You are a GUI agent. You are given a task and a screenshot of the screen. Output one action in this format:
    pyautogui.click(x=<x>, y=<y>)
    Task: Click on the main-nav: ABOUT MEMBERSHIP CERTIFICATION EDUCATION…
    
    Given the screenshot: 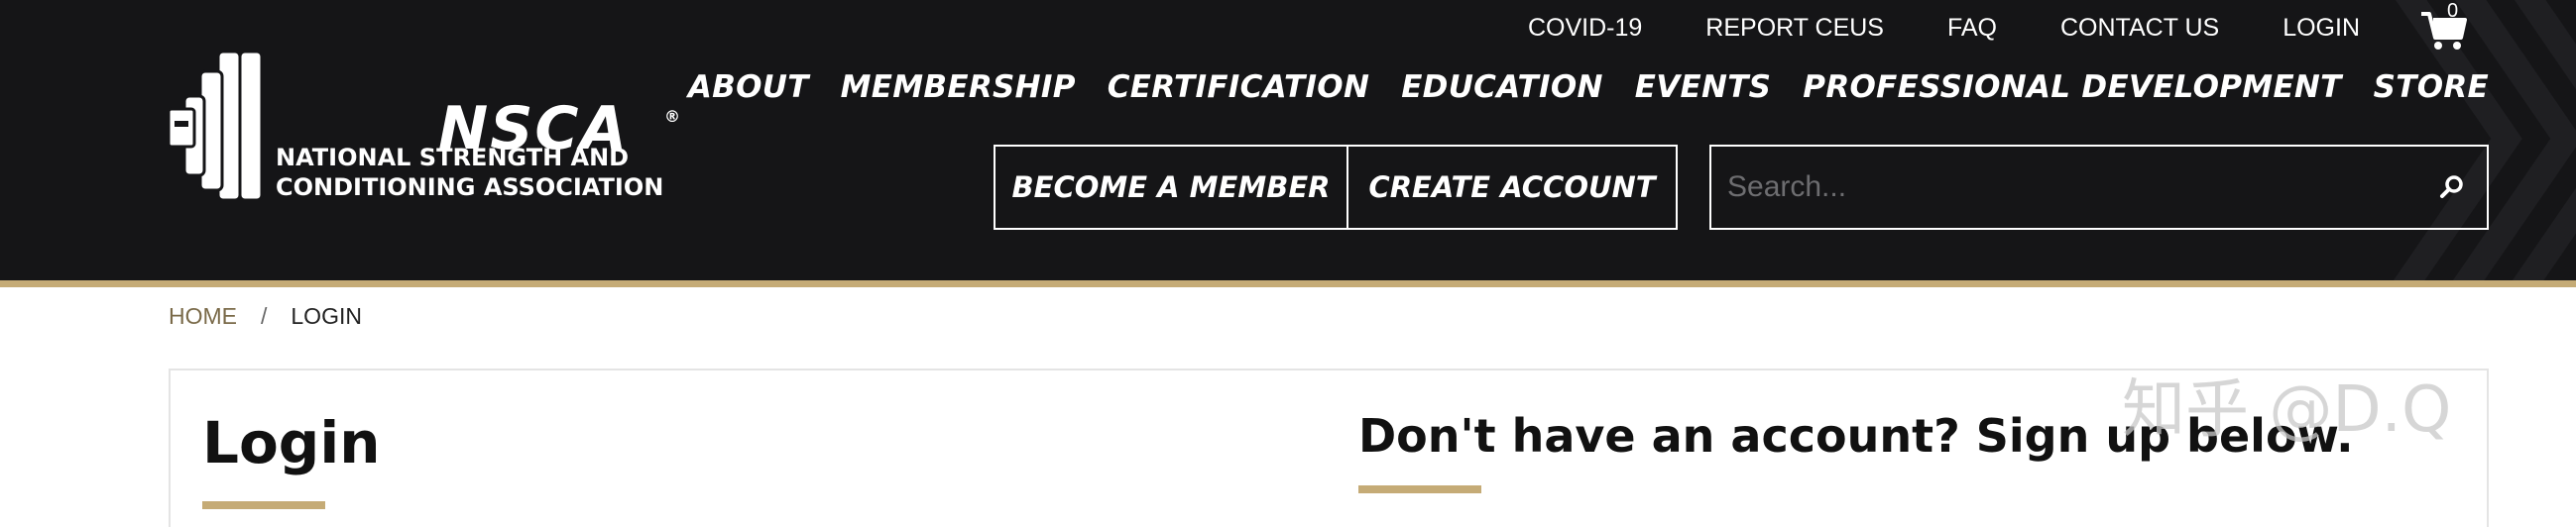 What is the action you would take?
    pyautogui.click(x=1589, y=87)
    